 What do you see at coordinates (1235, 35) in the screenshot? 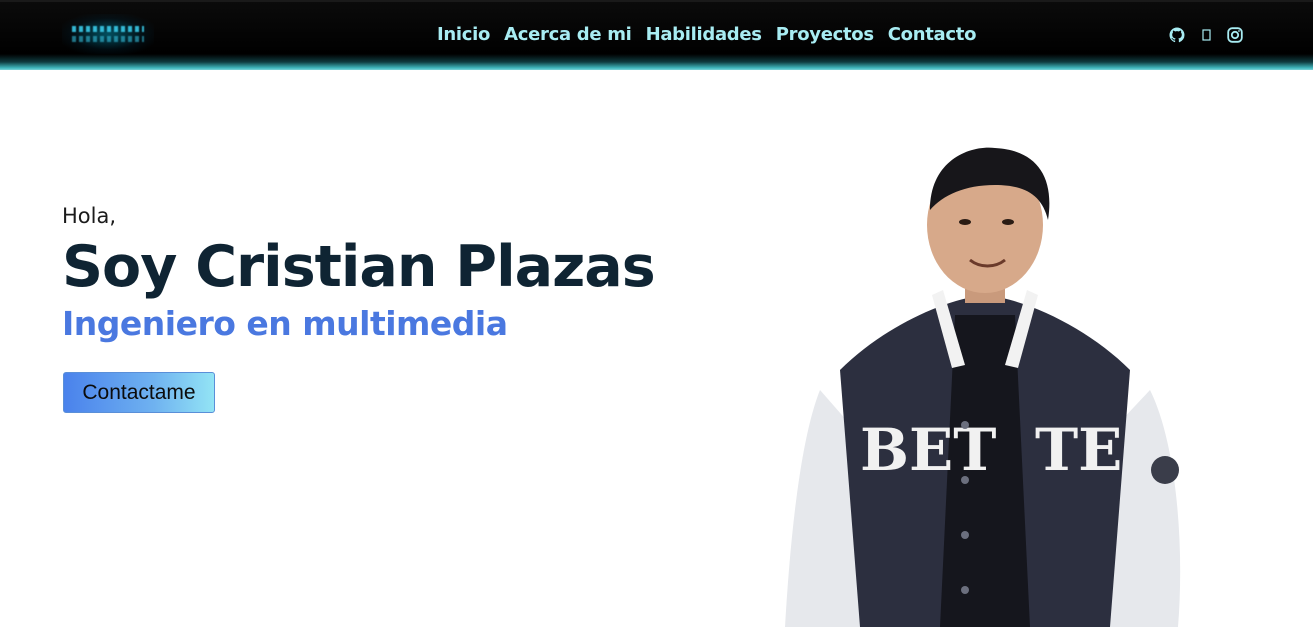
I see `instagram-icon` at bounding box center [1235, 35].